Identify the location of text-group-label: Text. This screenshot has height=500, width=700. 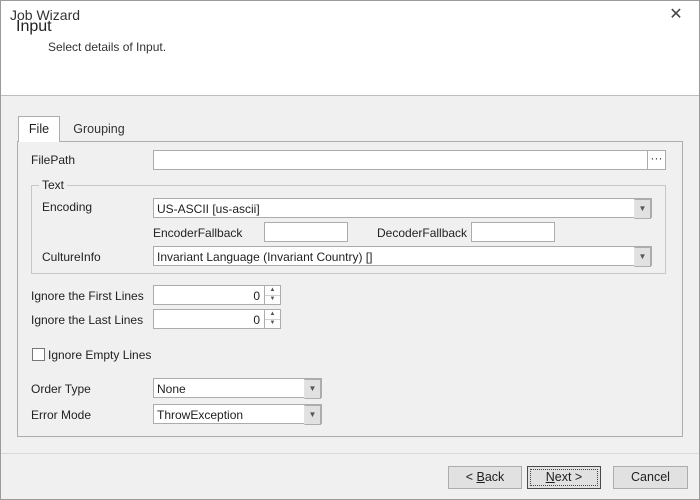
(53, 185).